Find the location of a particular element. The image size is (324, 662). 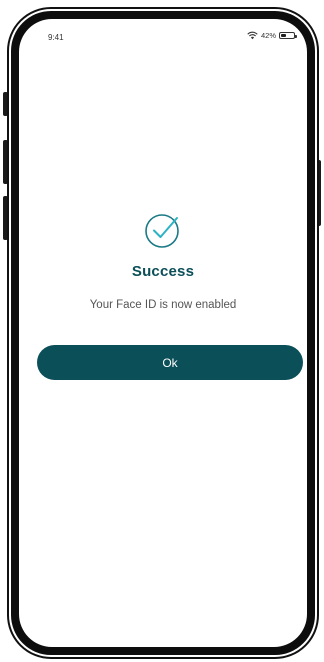

wifi-icon is located at coordinates (252, 35).